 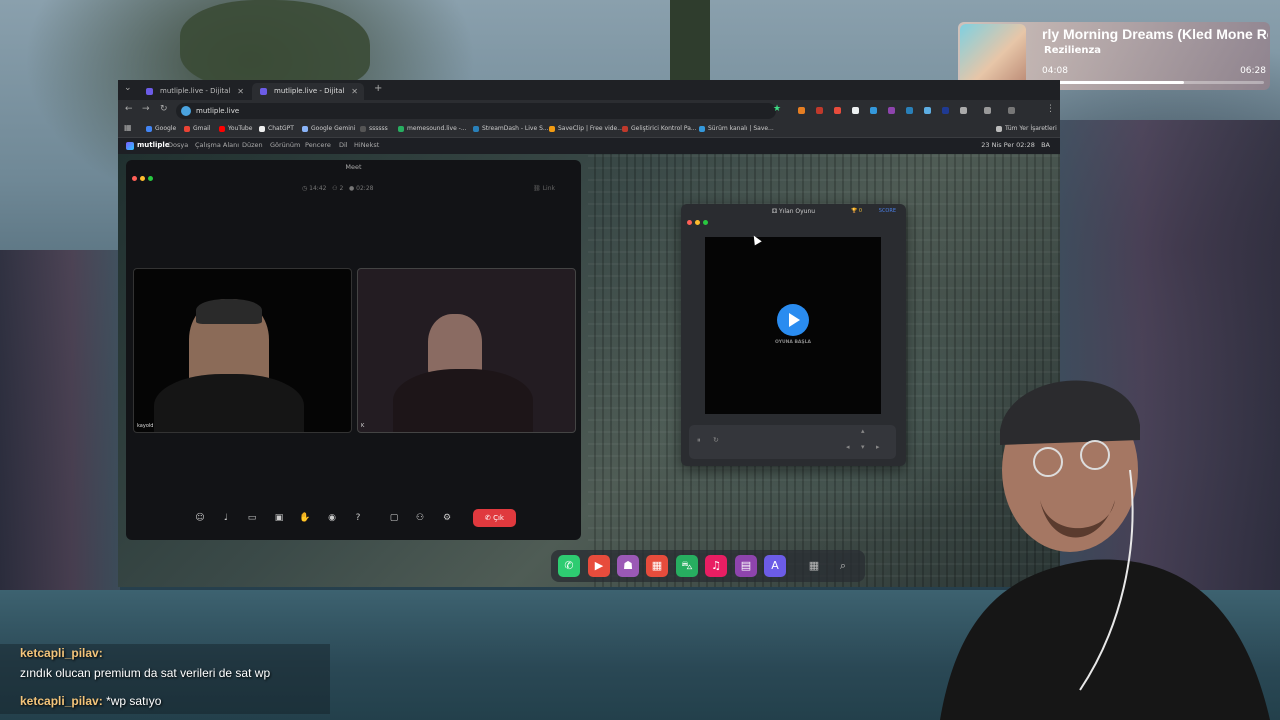 I want to click on forward-icon: →, so click(x=146, y=109).